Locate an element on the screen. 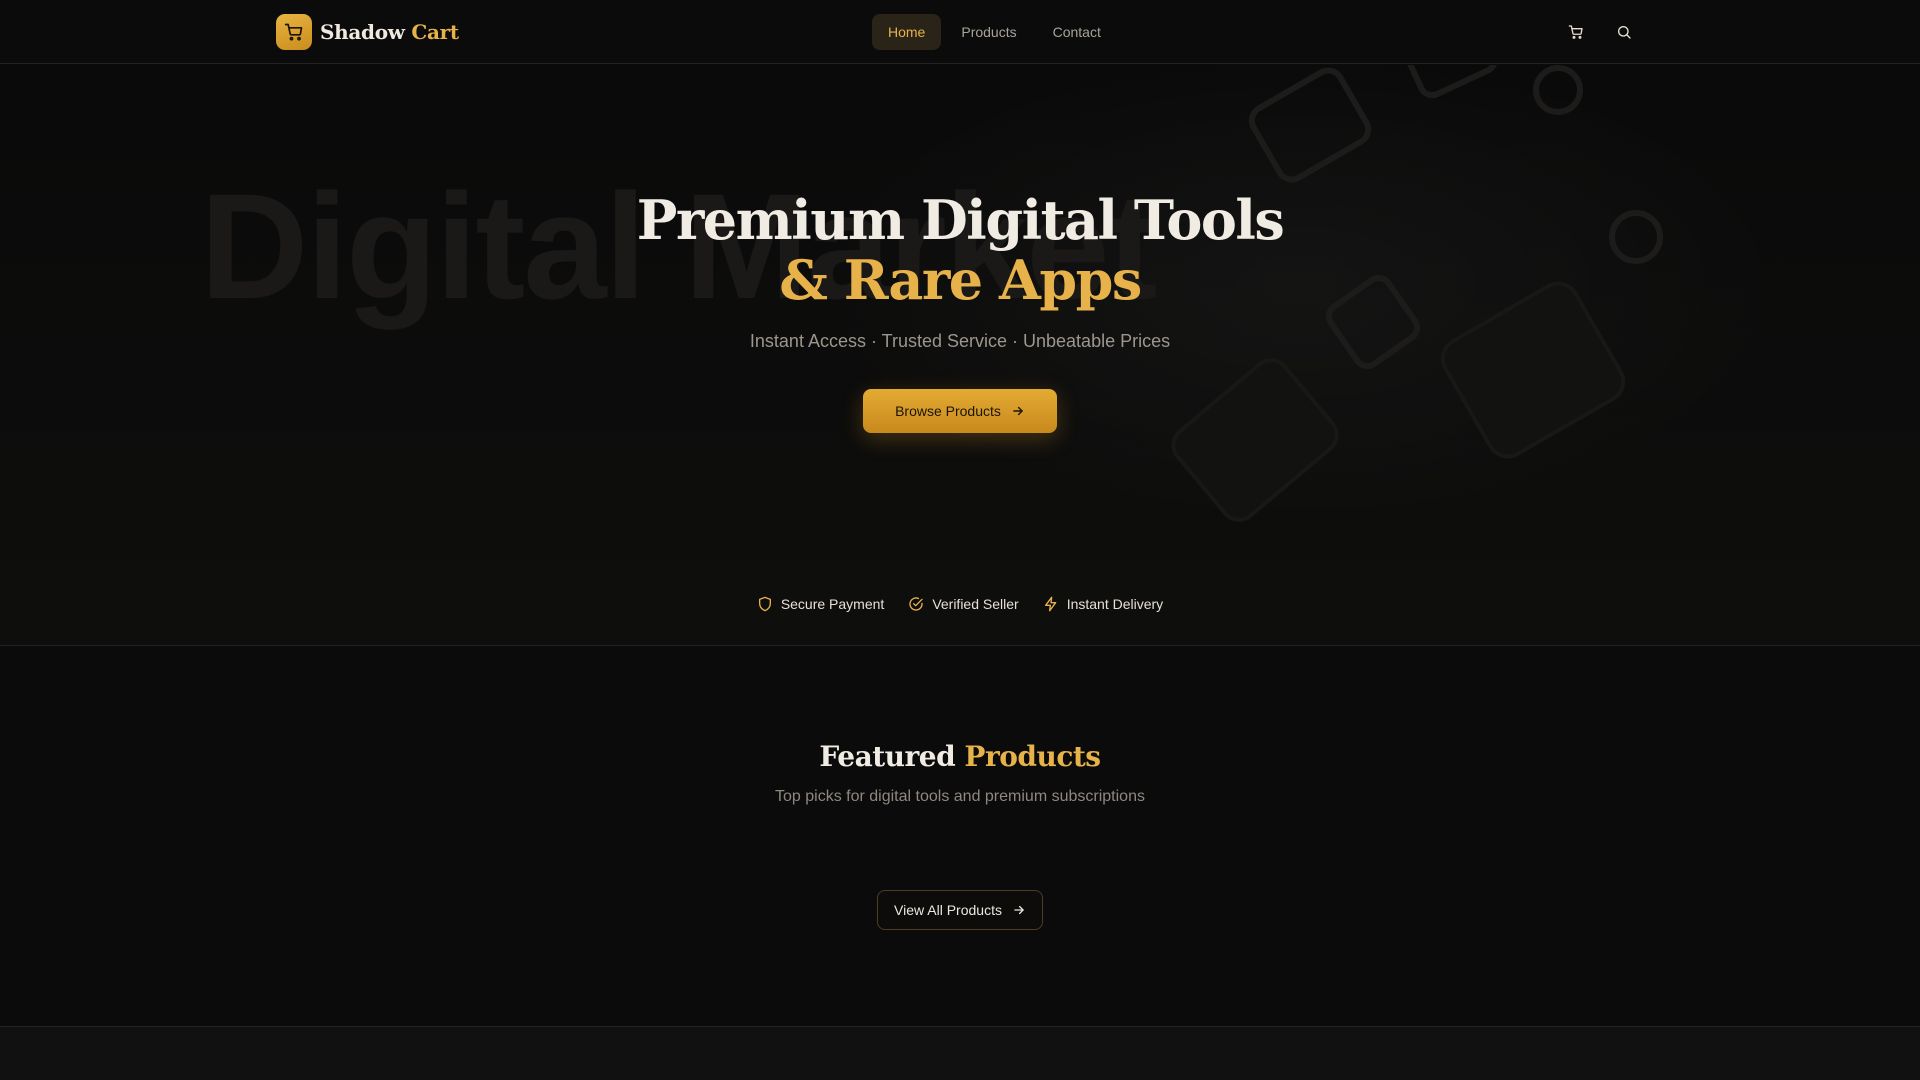 This screenshot has height=1080, width=1920. main-nav: Home Products Contact is located at coordinates (994, 32).